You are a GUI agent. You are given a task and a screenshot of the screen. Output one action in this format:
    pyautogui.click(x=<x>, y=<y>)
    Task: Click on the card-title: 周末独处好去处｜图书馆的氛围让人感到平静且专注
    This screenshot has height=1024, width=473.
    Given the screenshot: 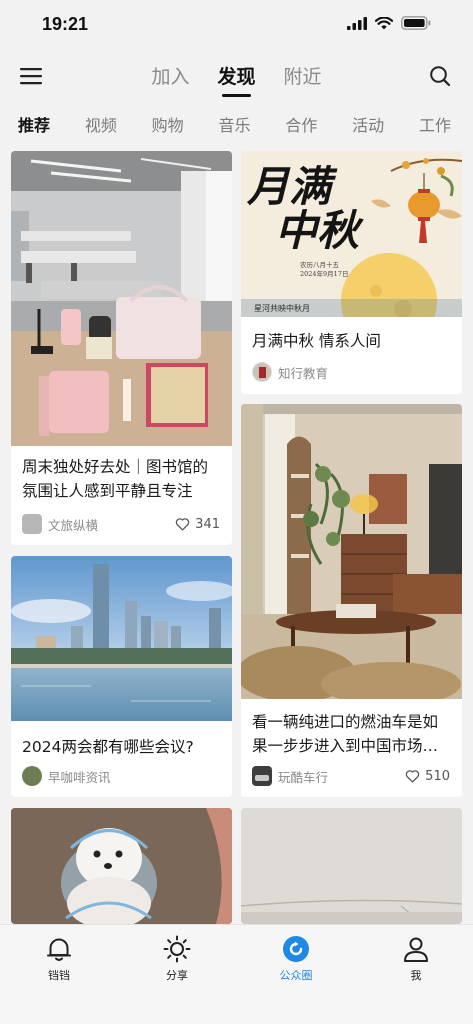 What is the action you would take?
    pyautogui.click(x=115, y=479)
    